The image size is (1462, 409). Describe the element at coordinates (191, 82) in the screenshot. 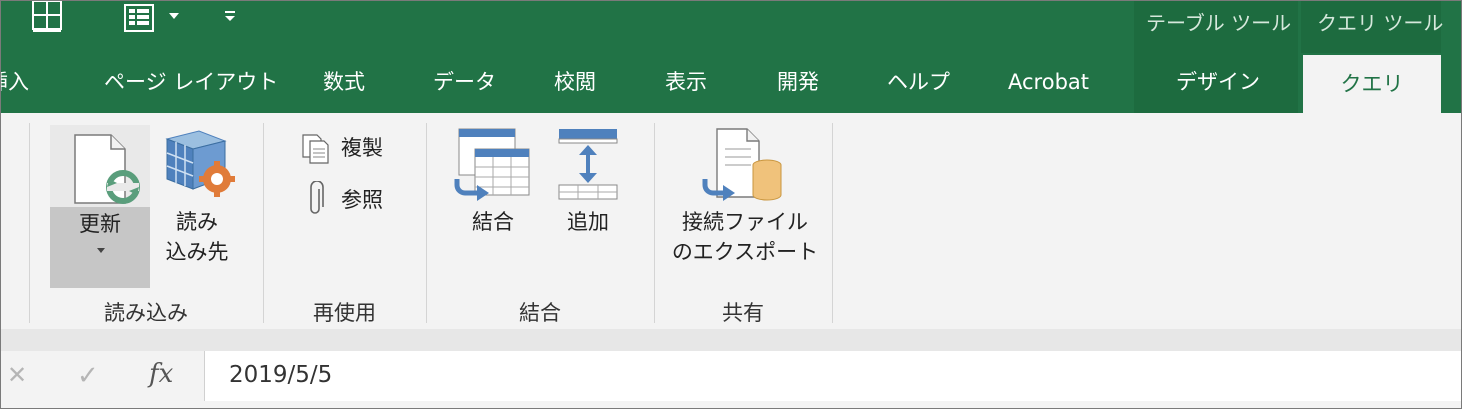

I see `tab-page-layout: ページ レイアウト` at that location.